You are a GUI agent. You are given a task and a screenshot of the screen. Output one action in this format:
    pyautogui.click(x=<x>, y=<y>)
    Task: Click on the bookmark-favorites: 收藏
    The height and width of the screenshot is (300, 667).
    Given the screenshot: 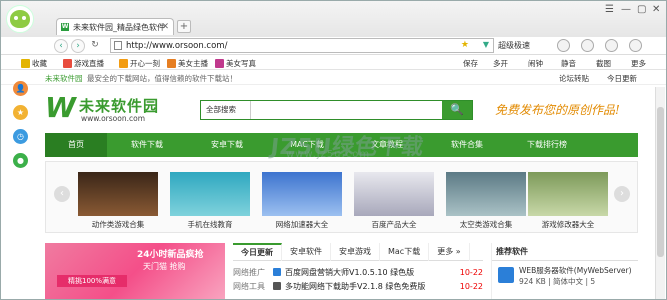 What is the action you would take?
    pyautogui.click(x=34, y=63)
    